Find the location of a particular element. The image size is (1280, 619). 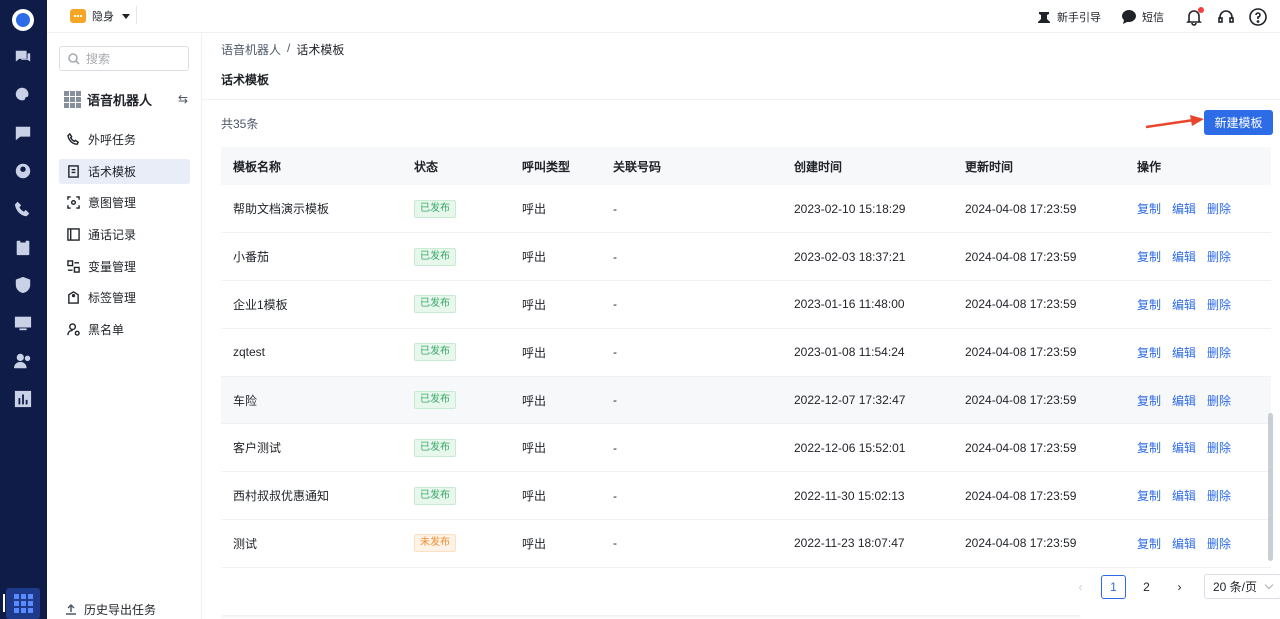

status-selector: 隐身 is located at coordinates (103, 15).